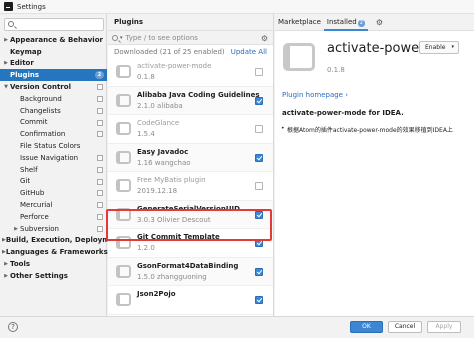  What do you see at coordinates (366, 327) in the screenshot?
I see `ok-button: OK` at bounding box center [366, 327].